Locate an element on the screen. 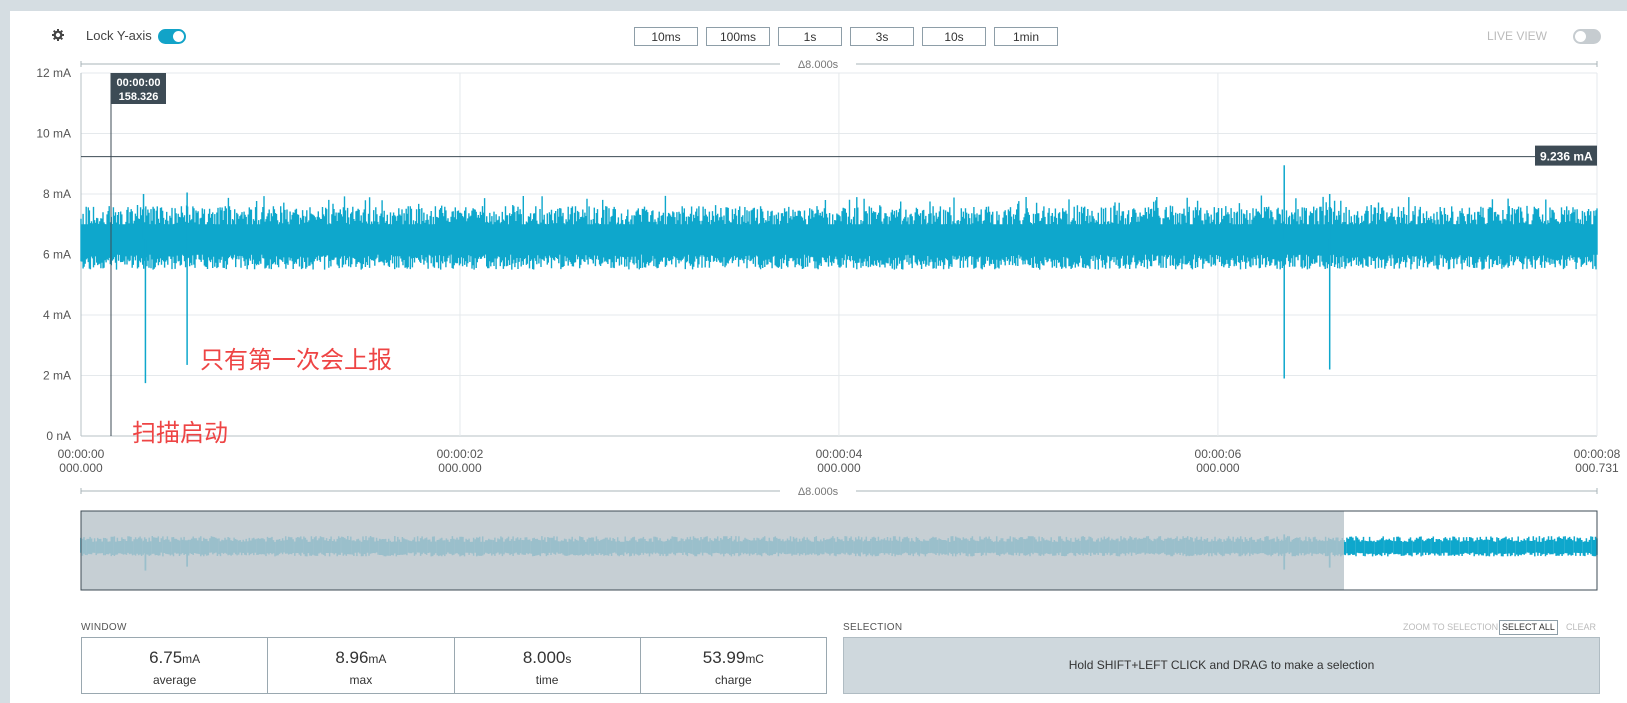  x-tick-label-time: 00:00:02 is located at coordinates (460, 454).